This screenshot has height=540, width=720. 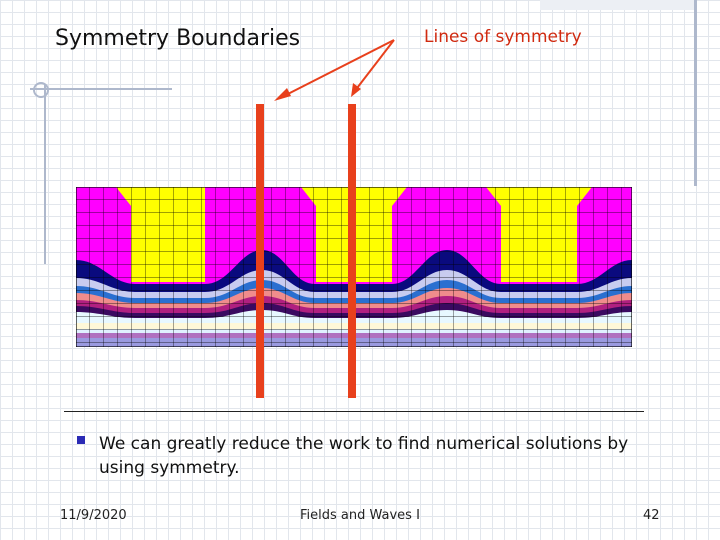 I want to click on symmetry-line-right, so click(x=352, y=251).